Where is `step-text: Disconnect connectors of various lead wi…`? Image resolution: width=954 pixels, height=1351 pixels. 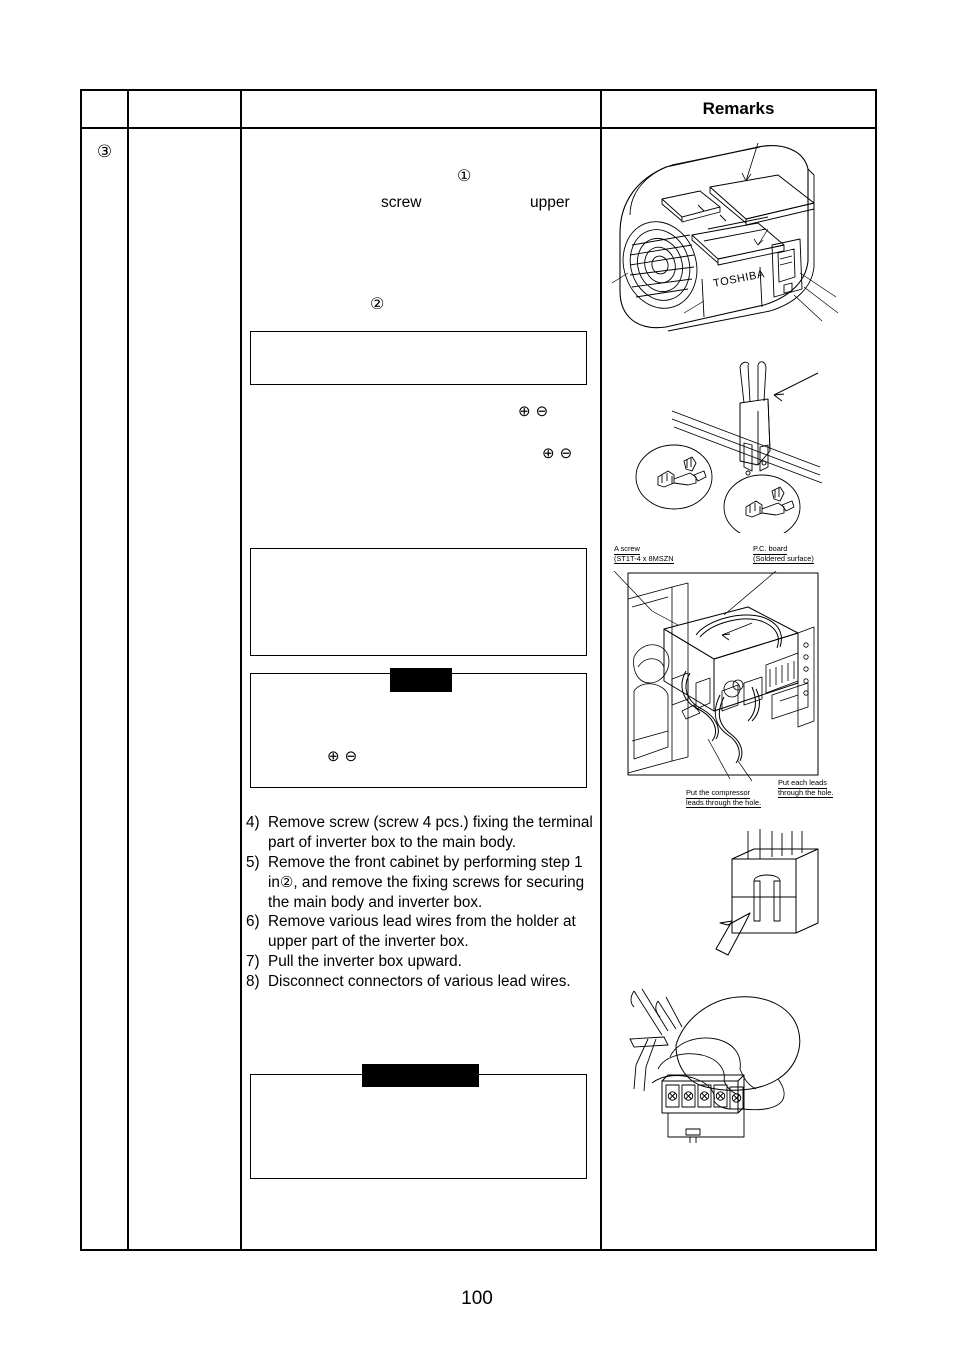 step-text: Disconnect connectors of various lead wi… is located at coordinates (419, 981).